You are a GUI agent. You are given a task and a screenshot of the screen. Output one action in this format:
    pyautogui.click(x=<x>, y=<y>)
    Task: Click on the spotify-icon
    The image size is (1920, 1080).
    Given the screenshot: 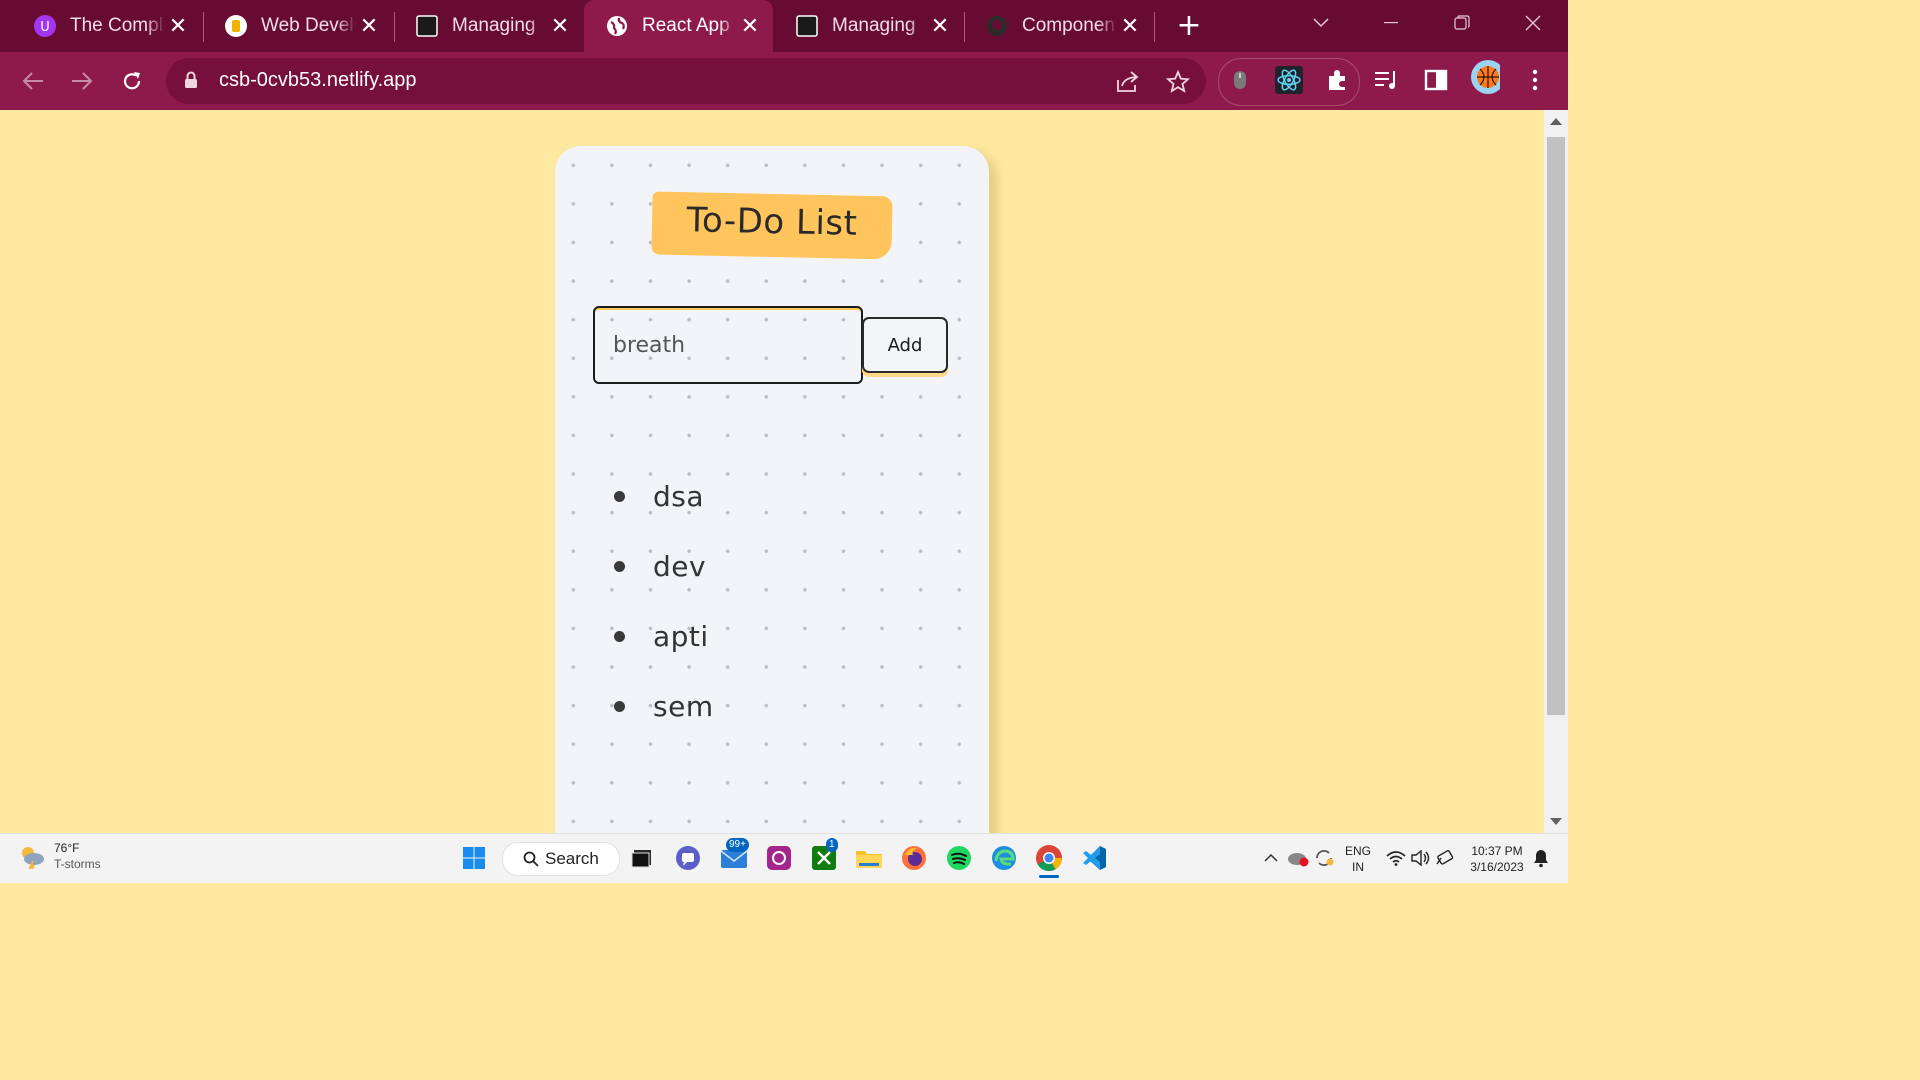 What is the action you would take?
    pyautogui.click(x=959, y=858)
    